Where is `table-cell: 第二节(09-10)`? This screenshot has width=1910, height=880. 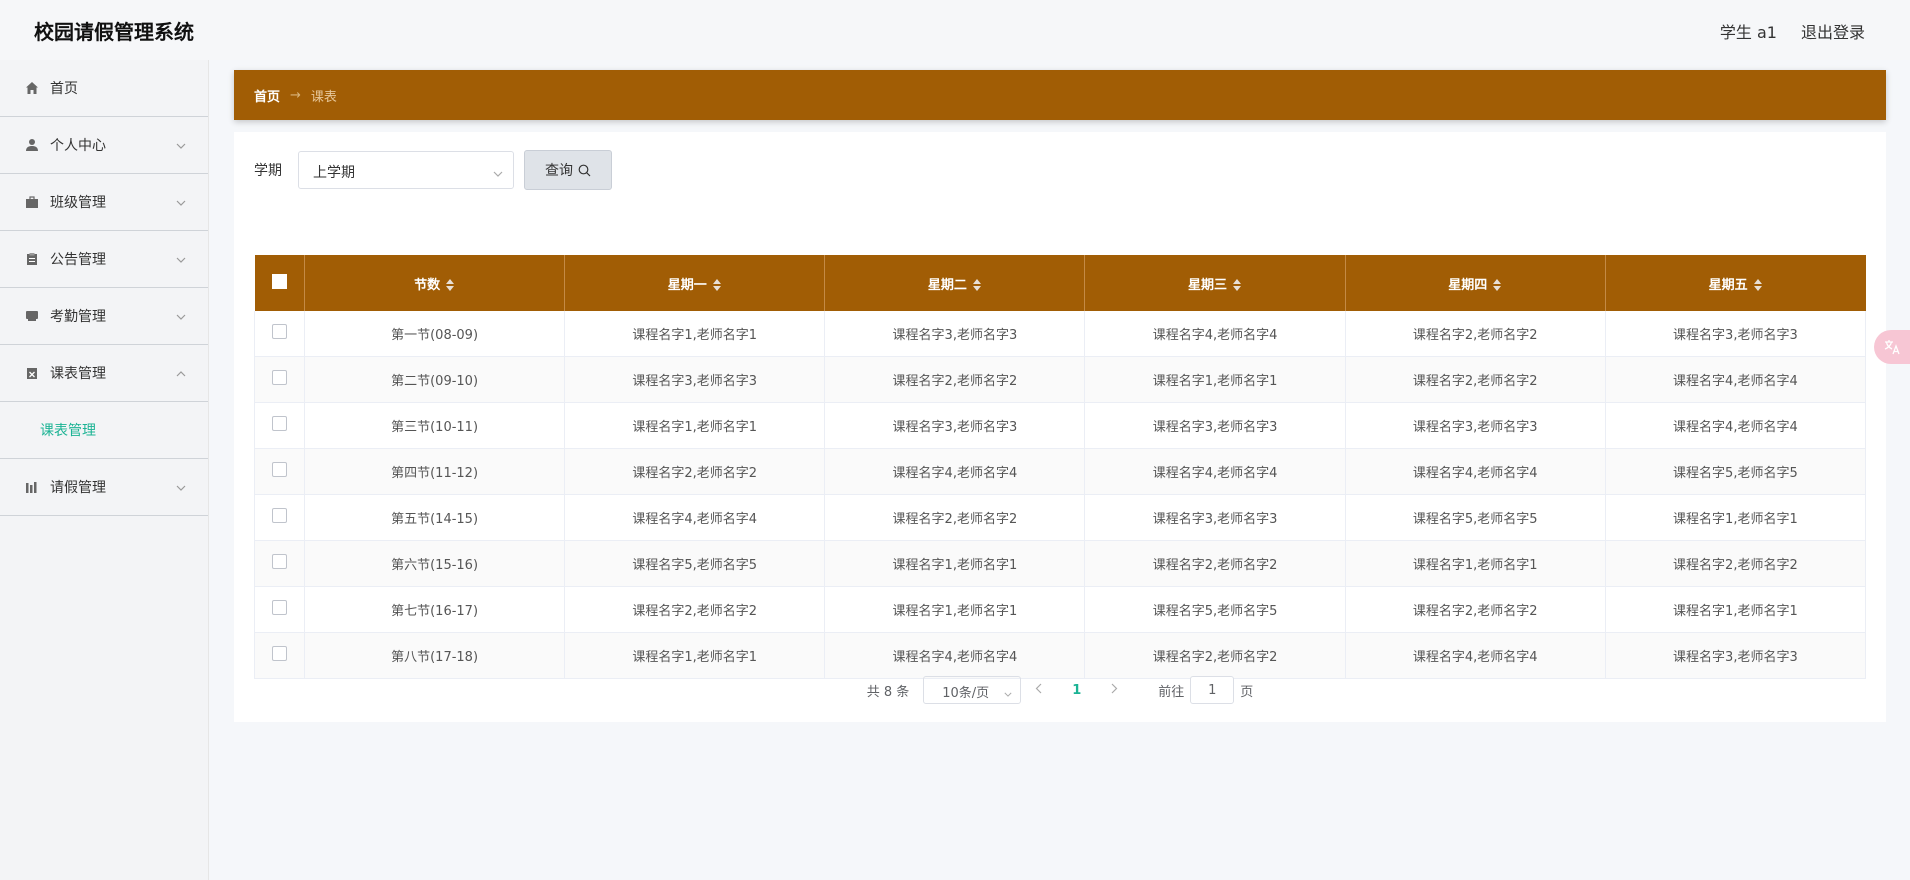 table-cell: 第二节(09-10) is located at coordinates (435, 379).